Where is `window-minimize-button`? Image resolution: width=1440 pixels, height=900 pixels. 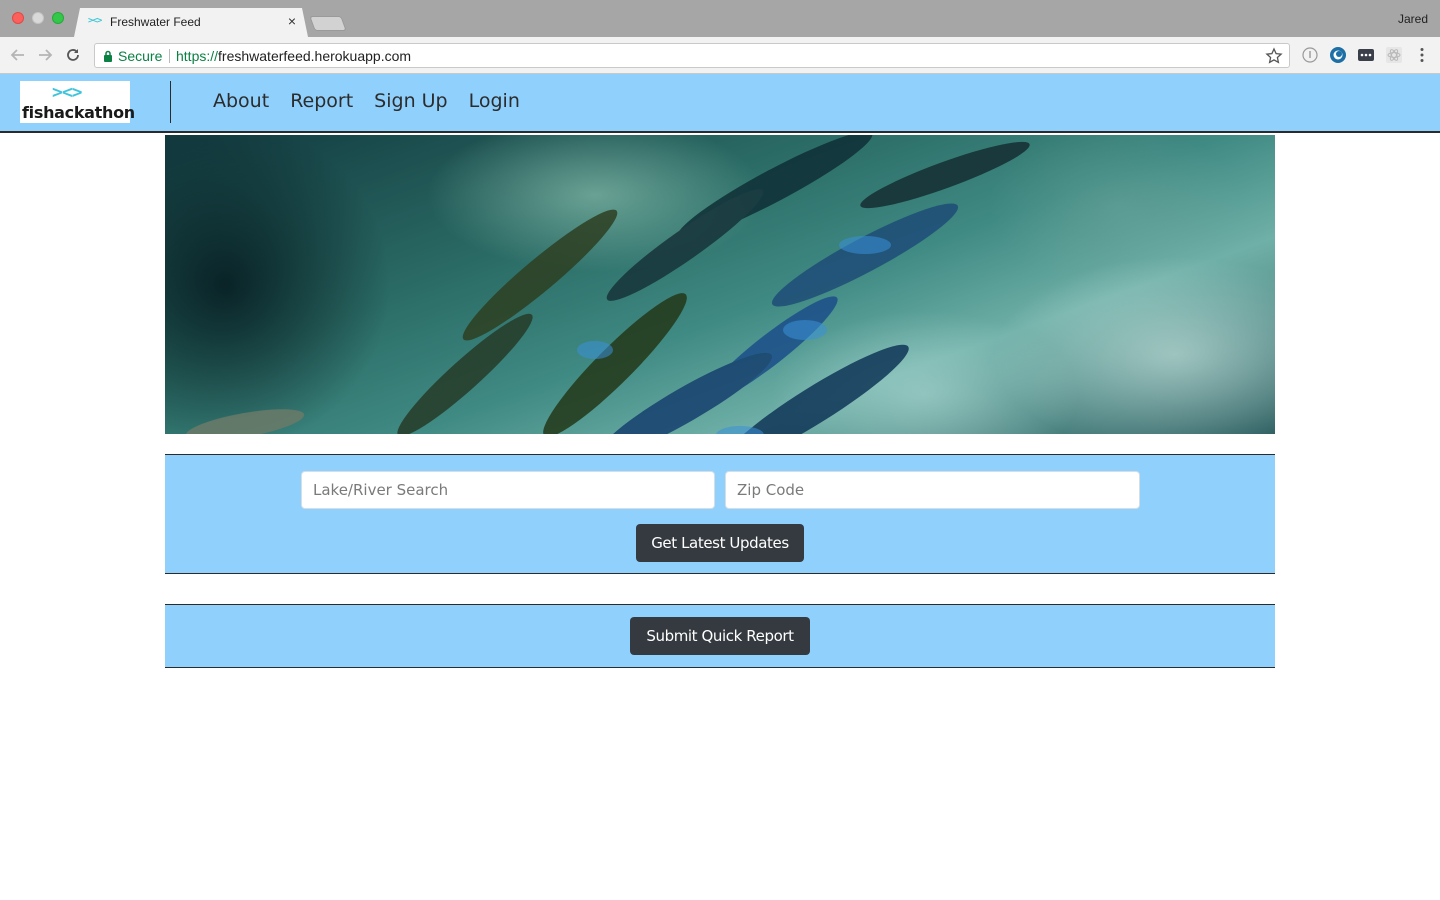 window-minimize-button is located at coordinates (38, 18).